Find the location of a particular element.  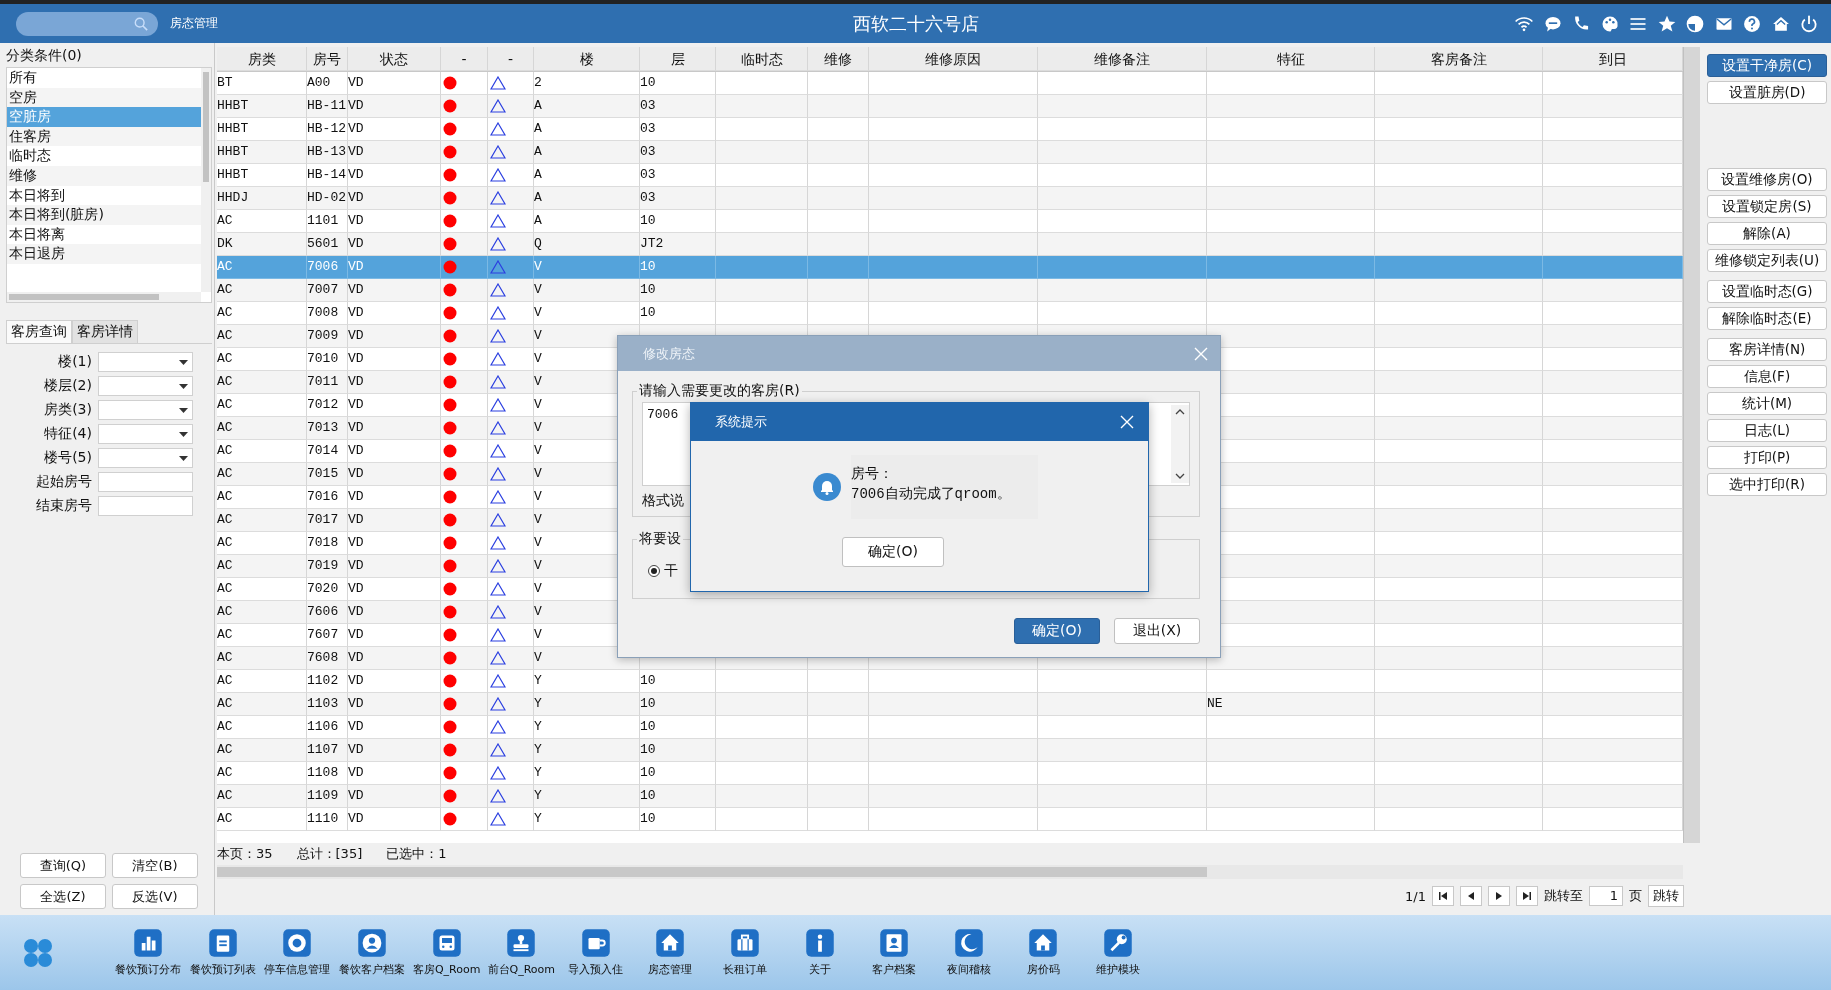

table-cell-text: 7016 is located at coordinates (323, 497).